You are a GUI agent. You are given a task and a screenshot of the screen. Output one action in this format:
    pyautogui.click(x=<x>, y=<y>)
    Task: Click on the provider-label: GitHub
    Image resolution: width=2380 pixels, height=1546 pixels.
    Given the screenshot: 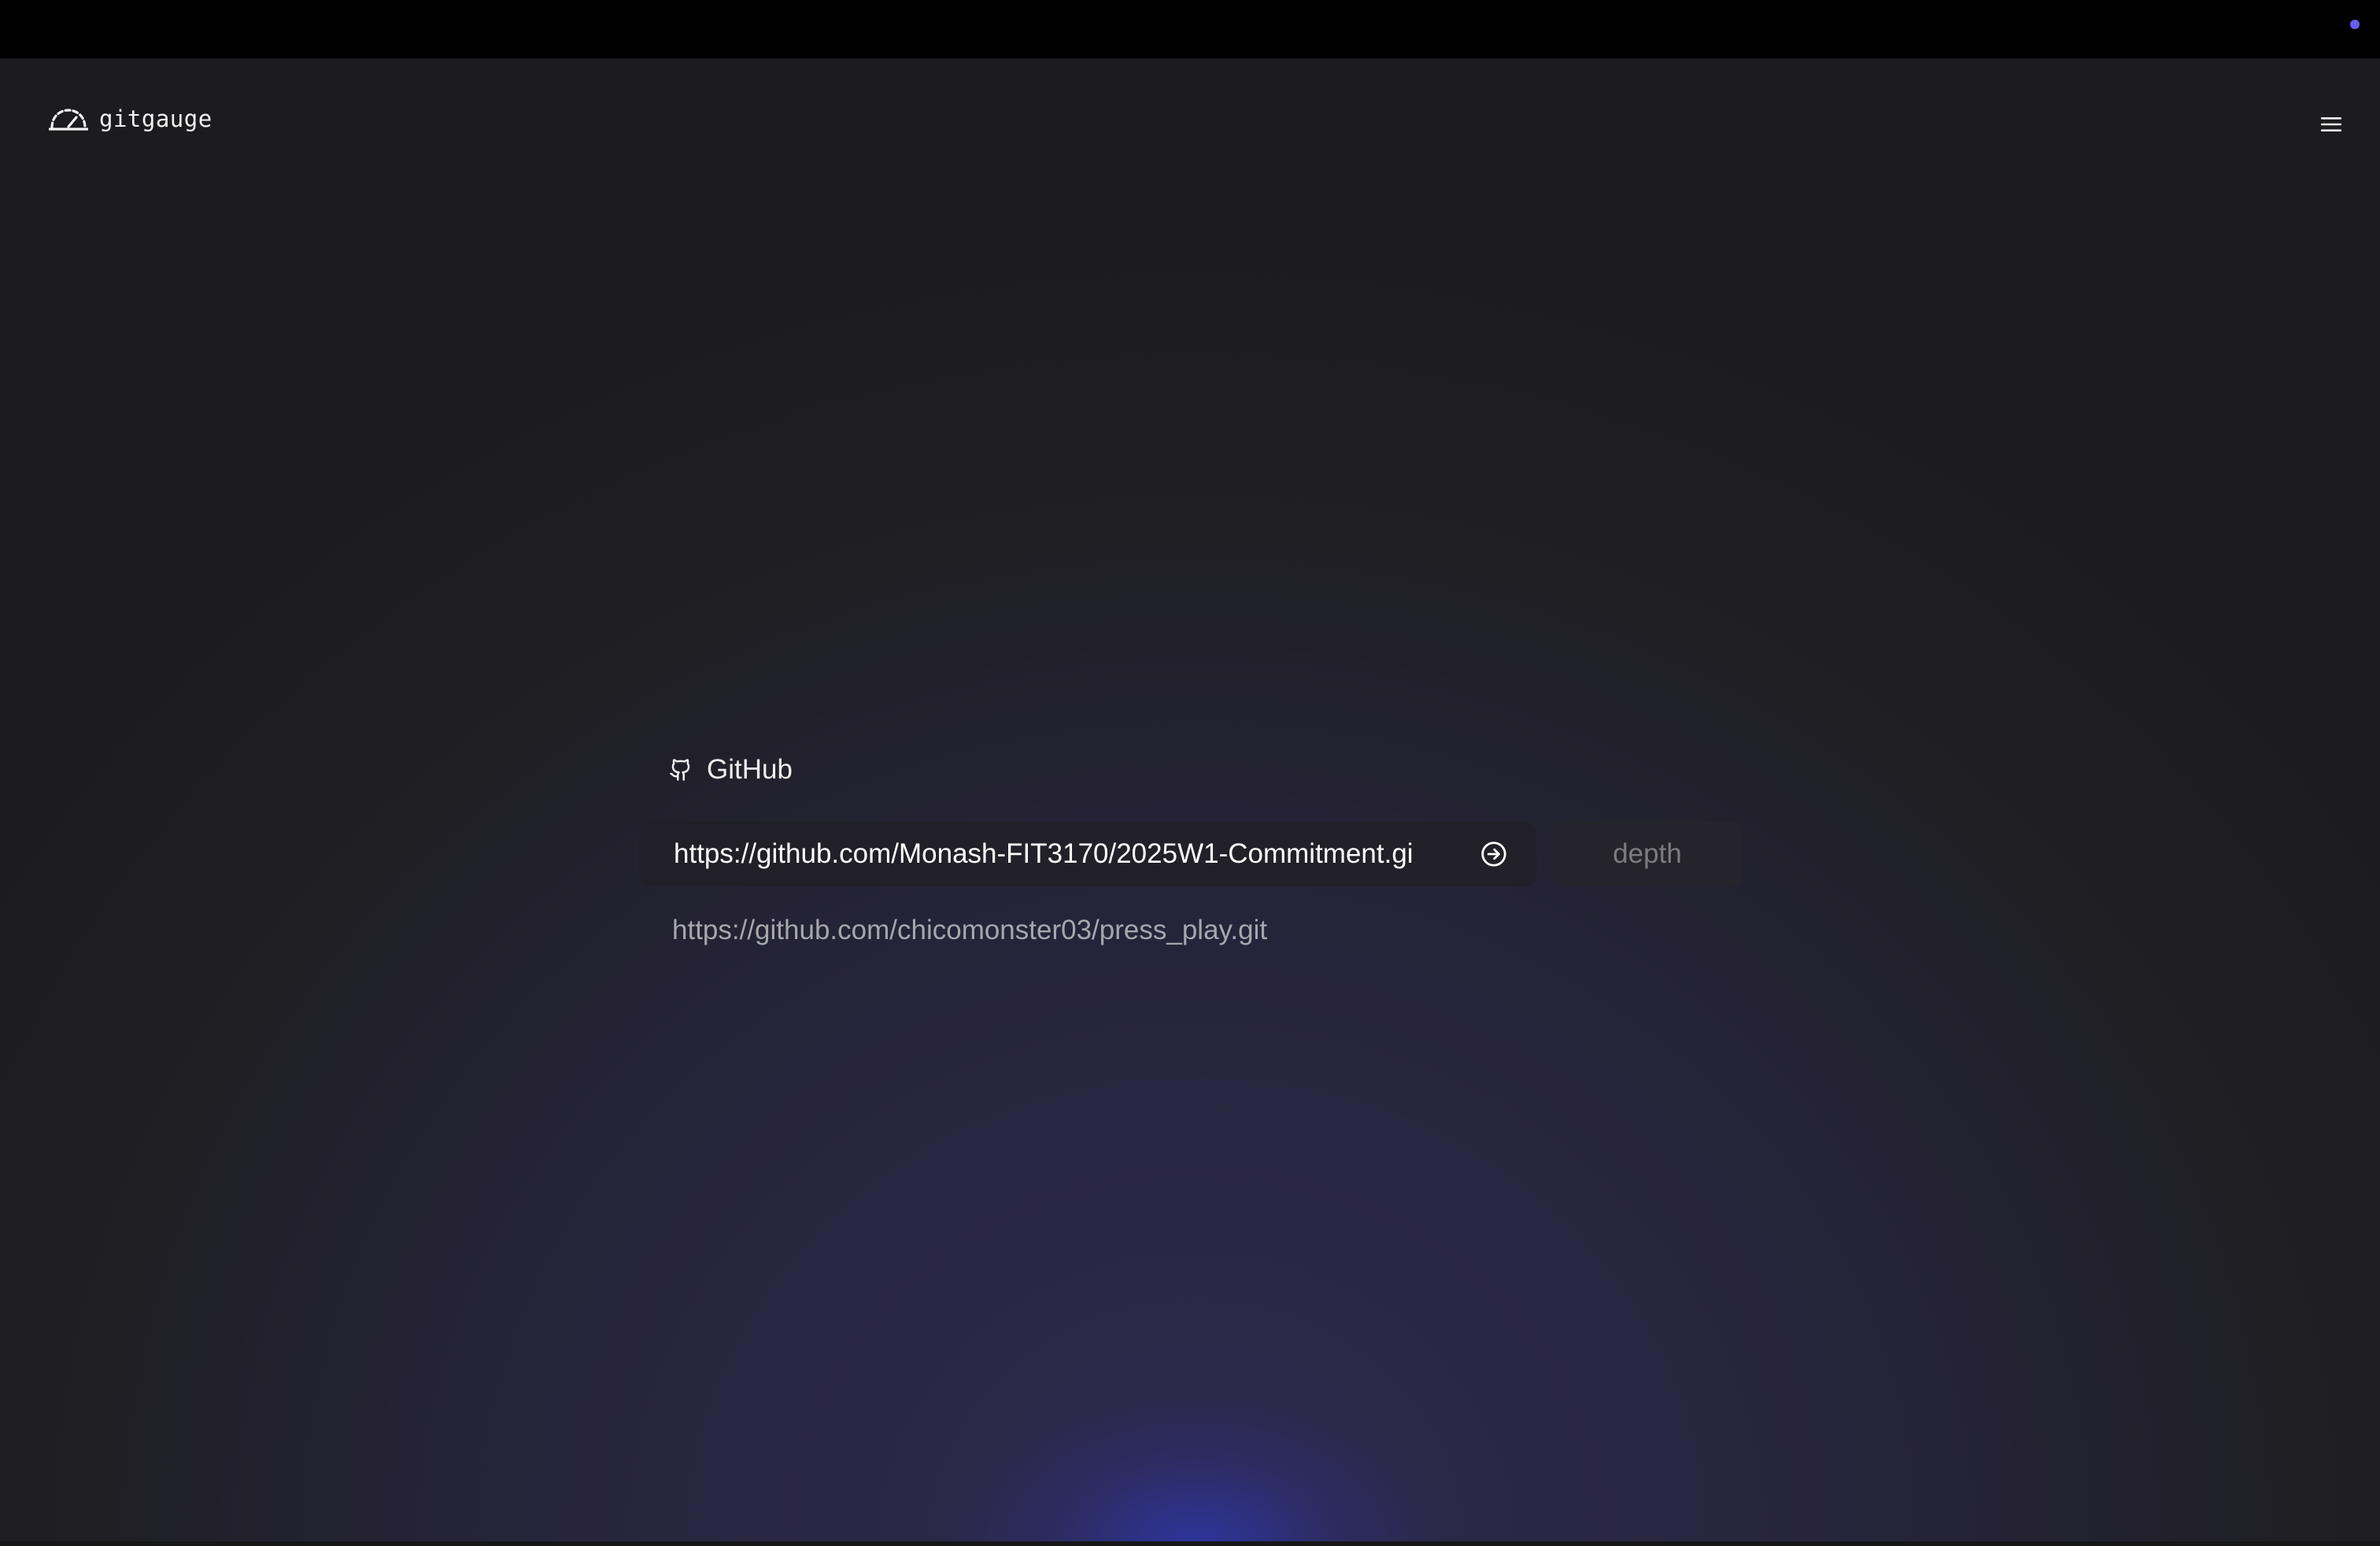 What is the action you would take?
    pyautogui.click(x=750, y=769)
    